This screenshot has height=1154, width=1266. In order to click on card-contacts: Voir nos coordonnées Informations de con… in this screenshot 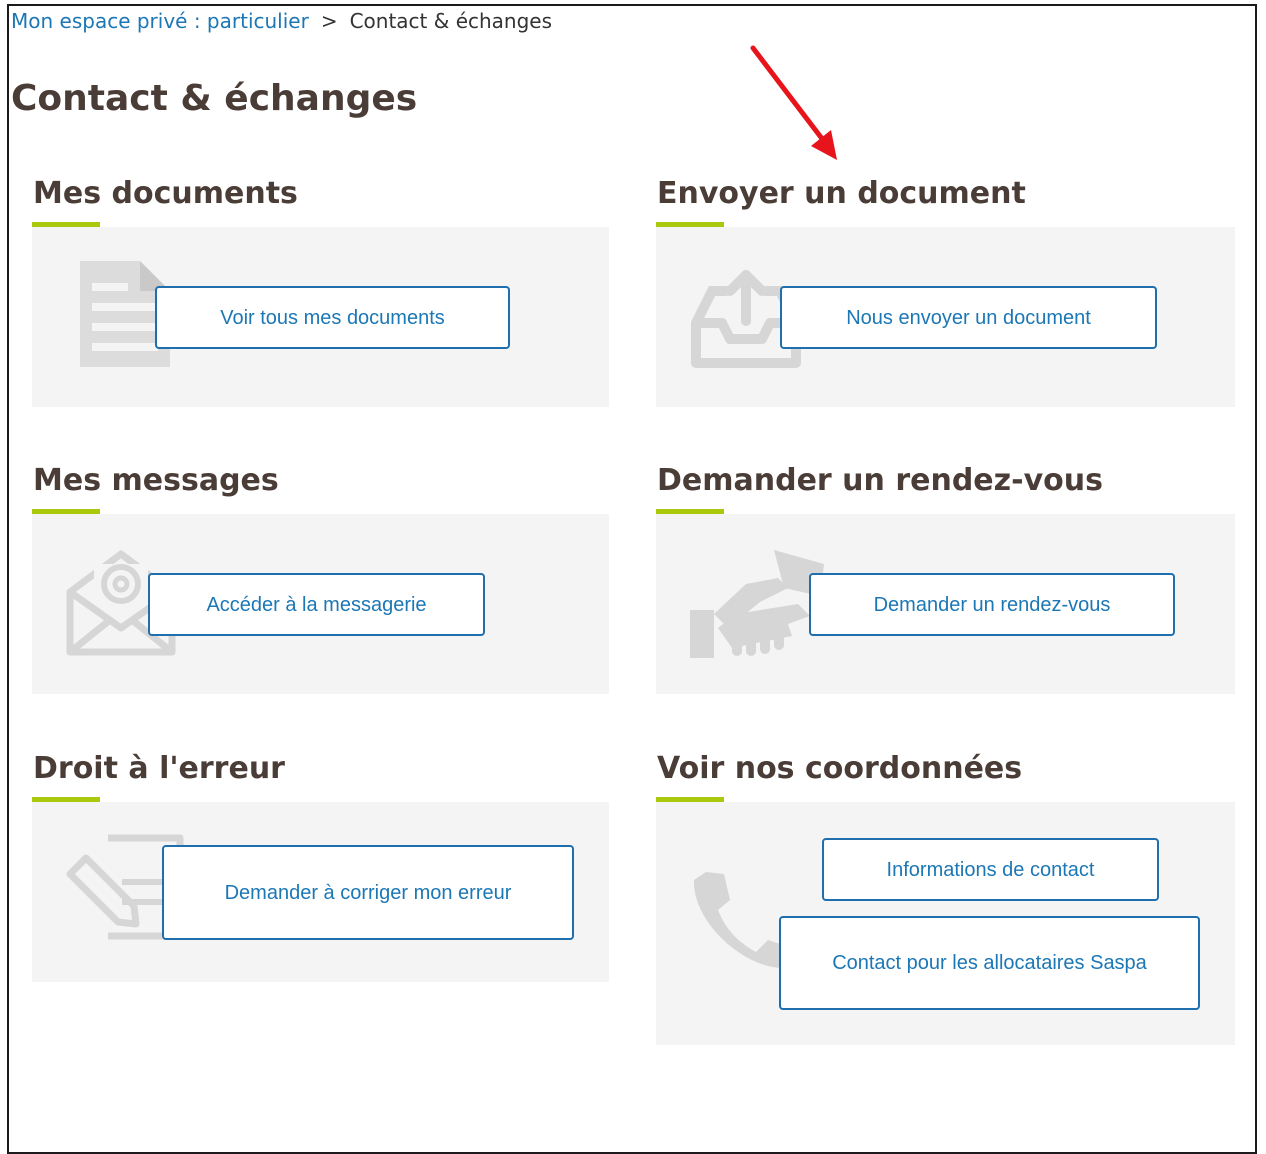, I will do `click(945, 897)`.